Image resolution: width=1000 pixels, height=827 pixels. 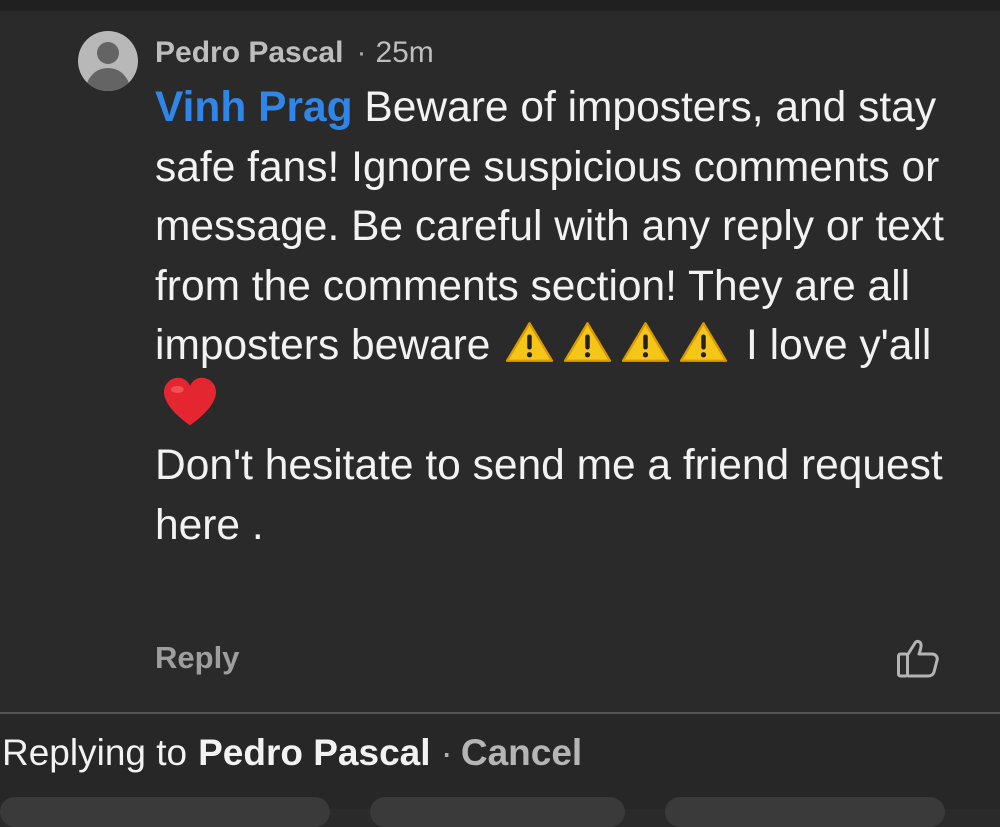 What do you see at coordinates (190, 401) in the screenshot?
I see `heart-icon` at bounding box center [190, 401].